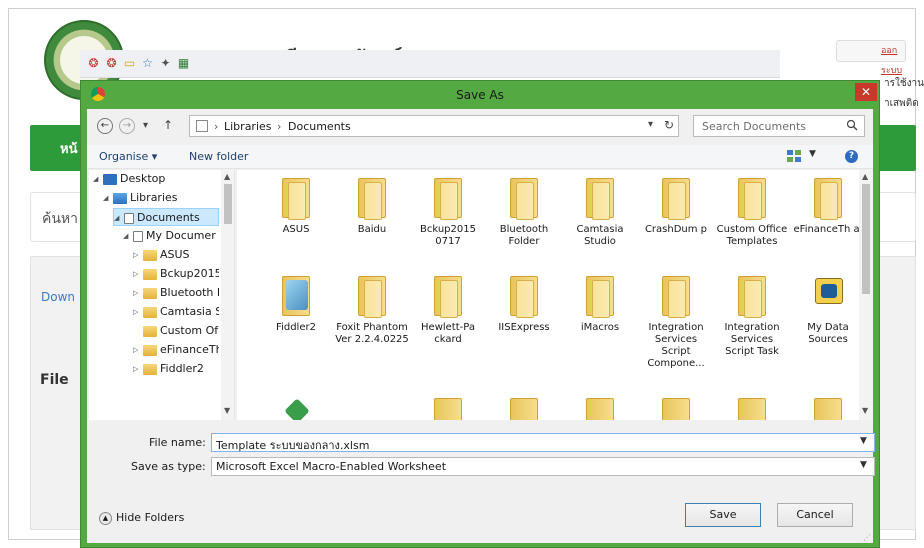 The height and width of the screenshot is (548, 924). I want to click on view-dropdown-icon: ▼, so click(812, 154).